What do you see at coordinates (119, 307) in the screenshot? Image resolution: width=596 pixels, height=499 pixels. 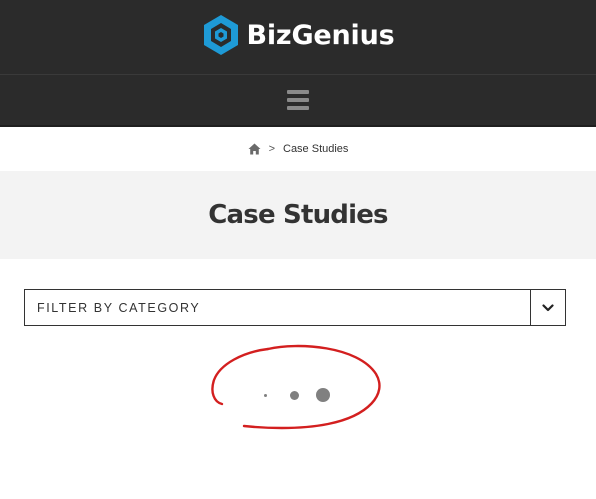 I see `filter-label: FILTER BY CATEGORY` at bounding box center [119, 307].